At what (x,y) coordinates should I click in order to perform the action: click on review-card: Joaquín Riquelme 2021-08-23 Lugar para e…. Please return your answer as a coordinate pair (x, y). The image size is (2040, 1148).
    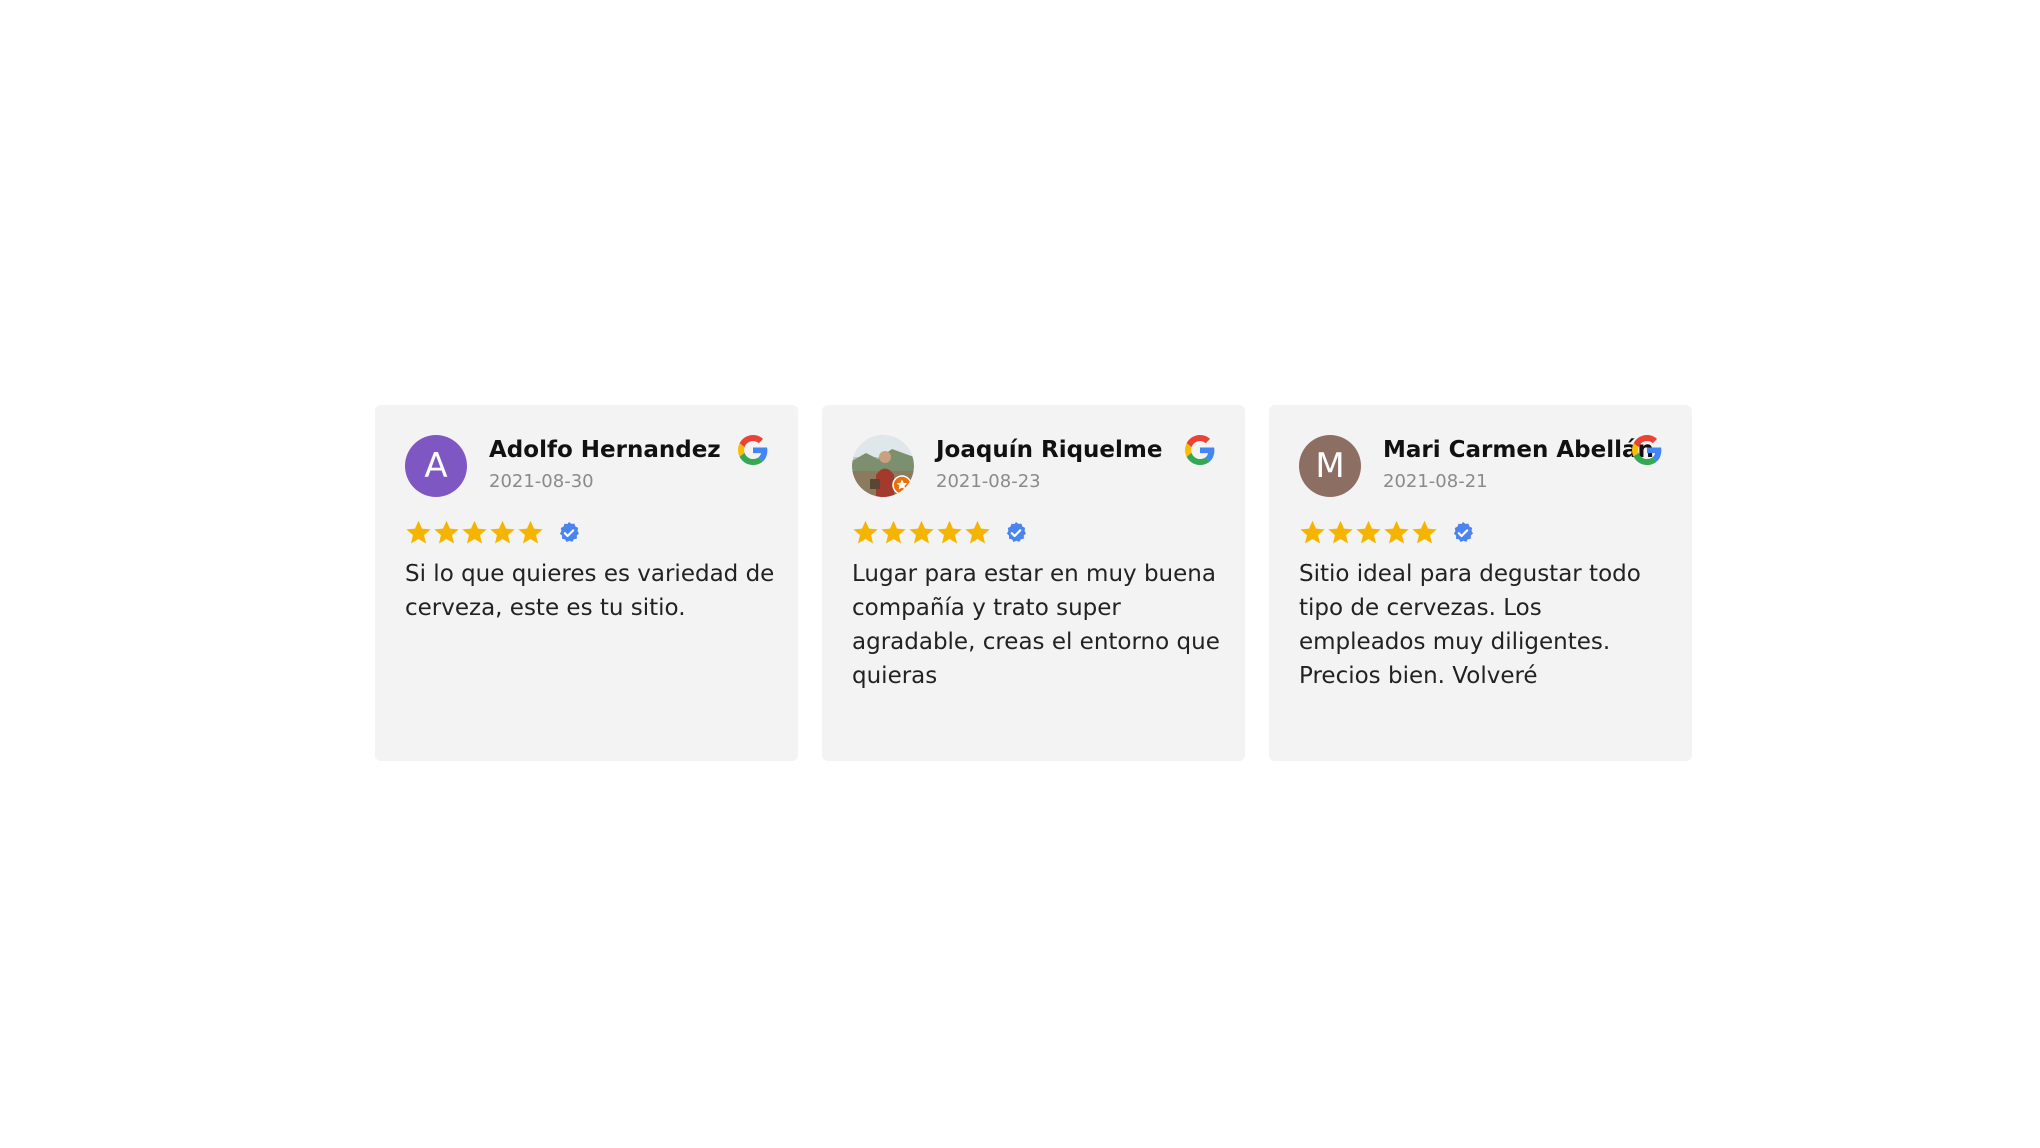
    Looking at the image, I should click on (1033, 583).